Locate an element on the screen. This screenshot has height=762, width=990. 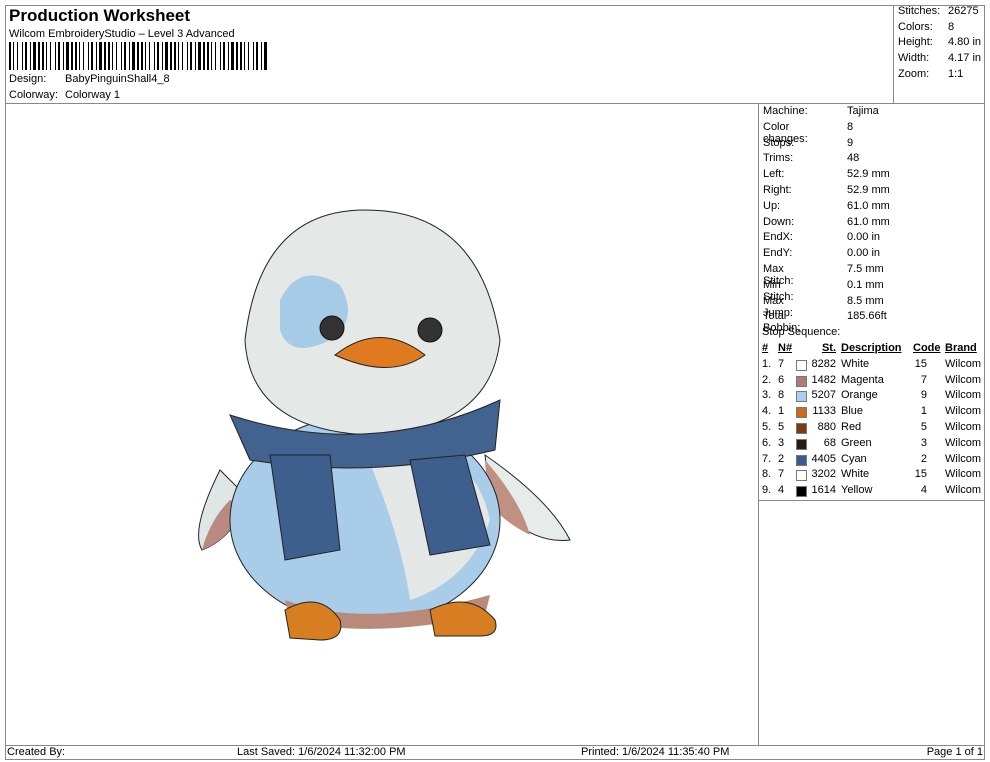
stat-label: Zoom: is located at coordinates (914, 73).